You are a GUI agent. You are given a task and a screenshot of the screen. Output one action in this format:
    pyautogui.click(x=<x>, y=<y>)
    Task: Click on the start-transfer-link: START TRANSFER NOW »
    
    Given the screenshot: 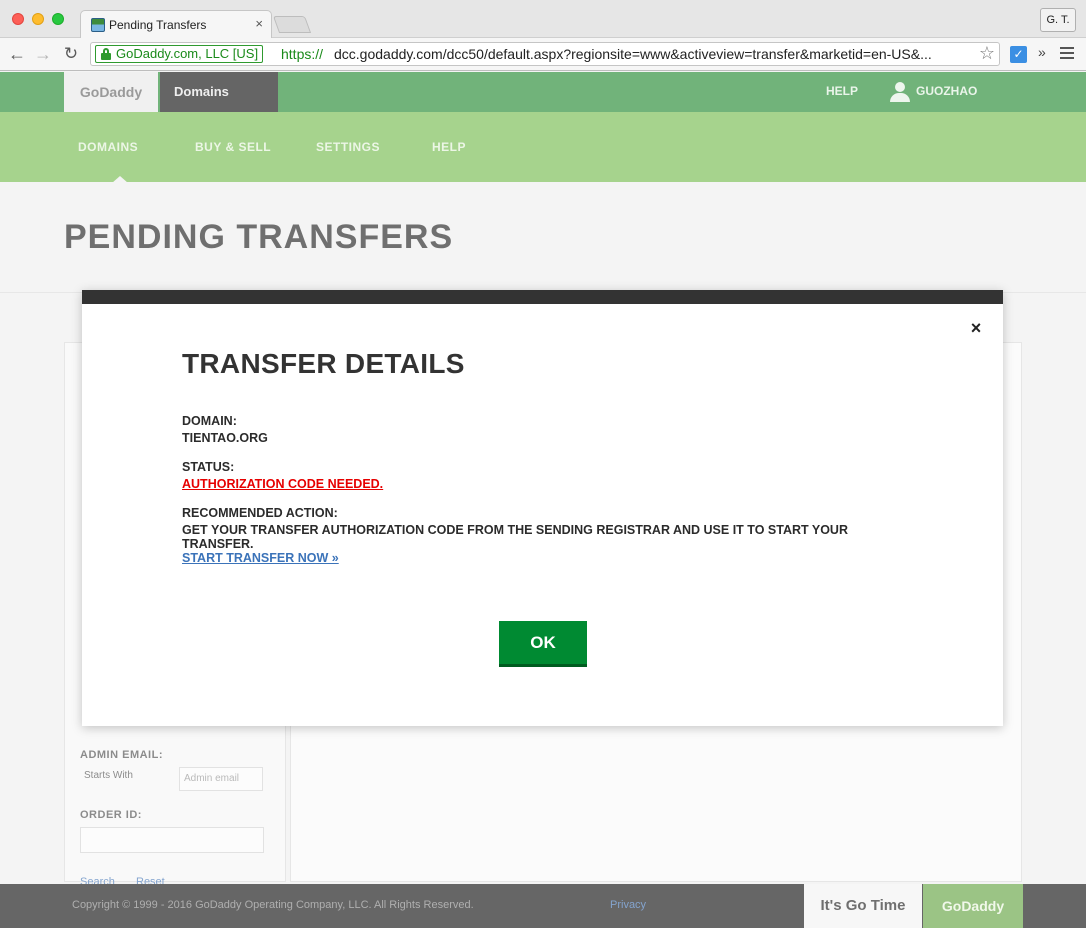 What is the action you would take?
    pyautogui.click(x=260, y=558)
    